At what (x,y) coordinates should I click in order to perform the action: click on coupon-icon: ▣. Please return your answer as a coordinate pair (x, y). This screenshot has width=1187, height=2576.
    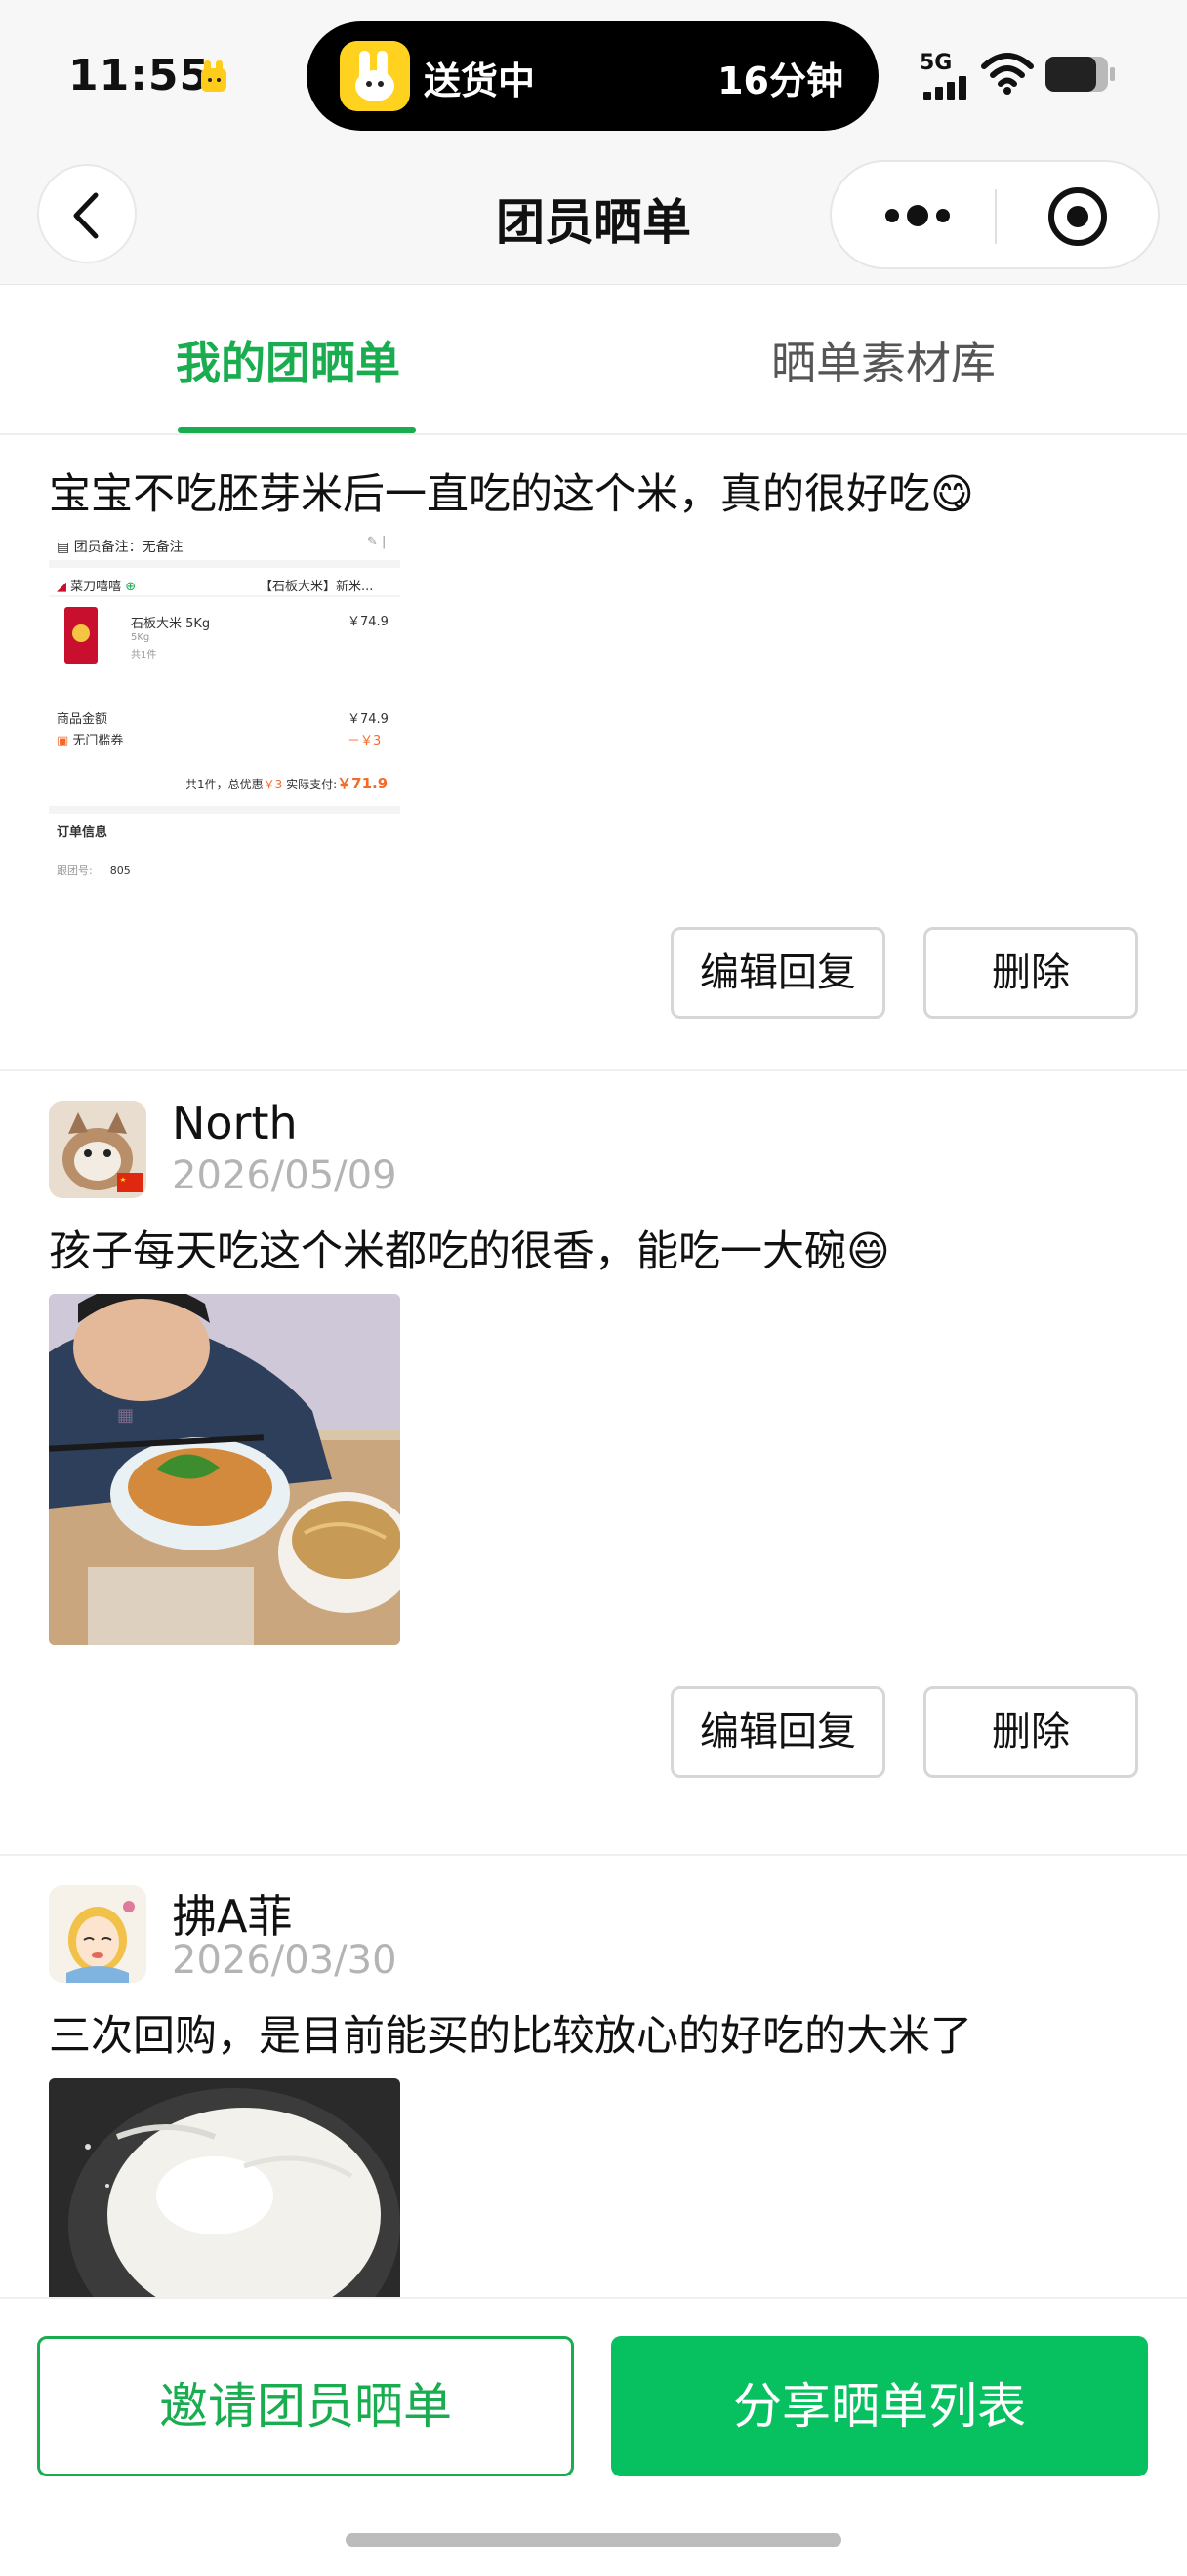
    Looking at the image, I should click on (65, 741).